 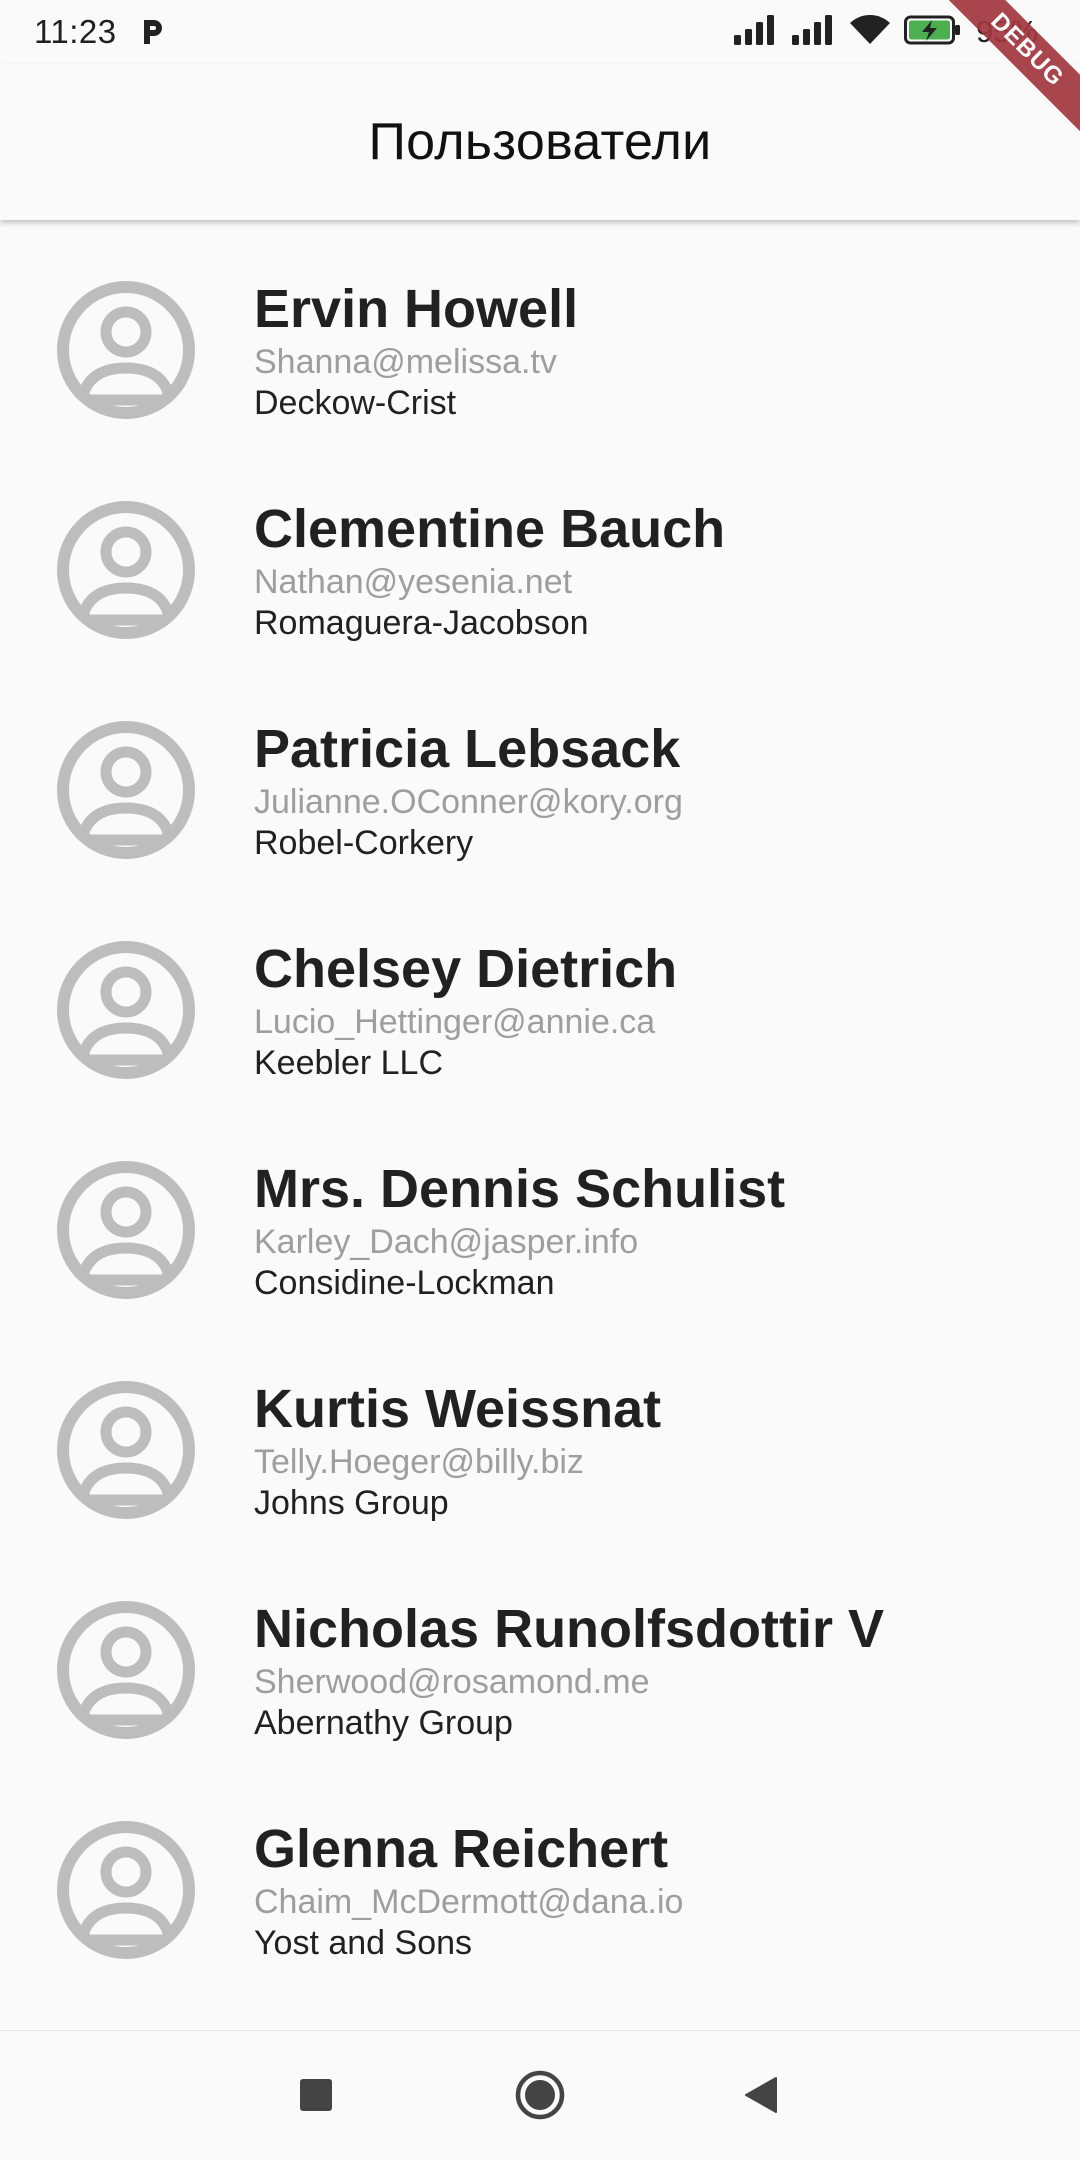 What do you see at coordinates (413, 582) in the screenshot?
I see `user-email: Nathan@yesenia.net` at bounding box center [413, 582].